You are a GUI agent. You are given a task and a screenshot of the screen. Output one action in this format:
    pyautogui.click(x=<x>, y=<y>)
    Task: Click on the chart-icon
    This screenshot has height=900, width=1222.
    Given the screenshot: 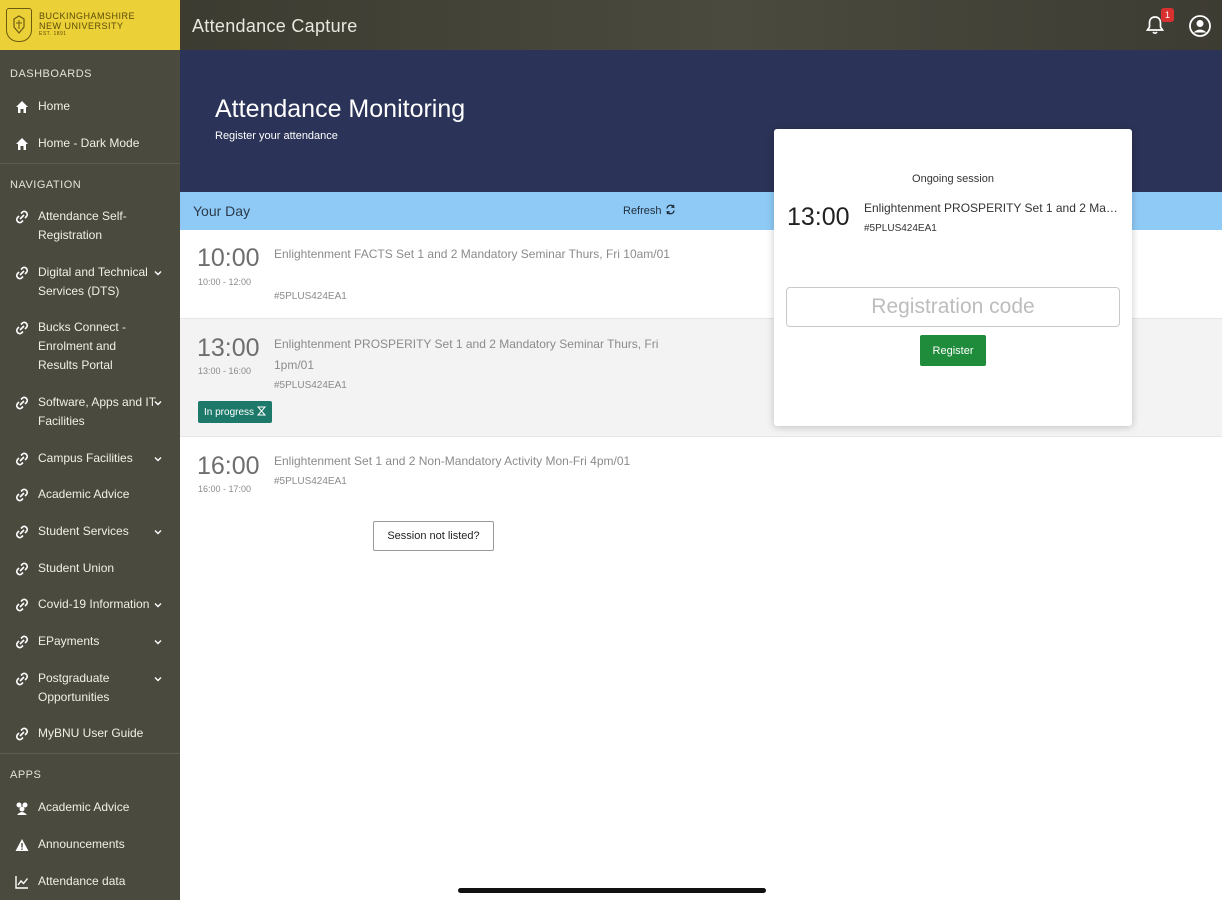 What is the action you would take?
    pyautogui.click(x=22, y=882)
    